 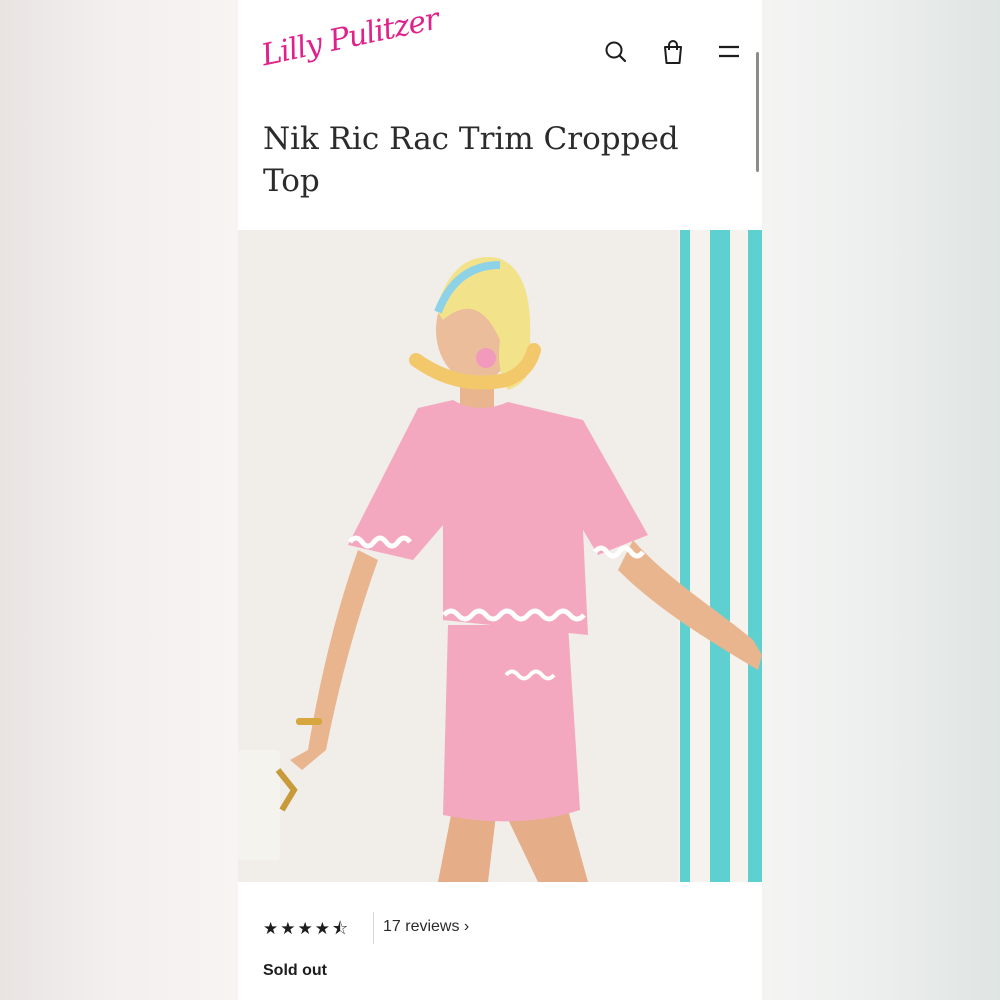 I want to click on divider, so click(x=373, y=928).